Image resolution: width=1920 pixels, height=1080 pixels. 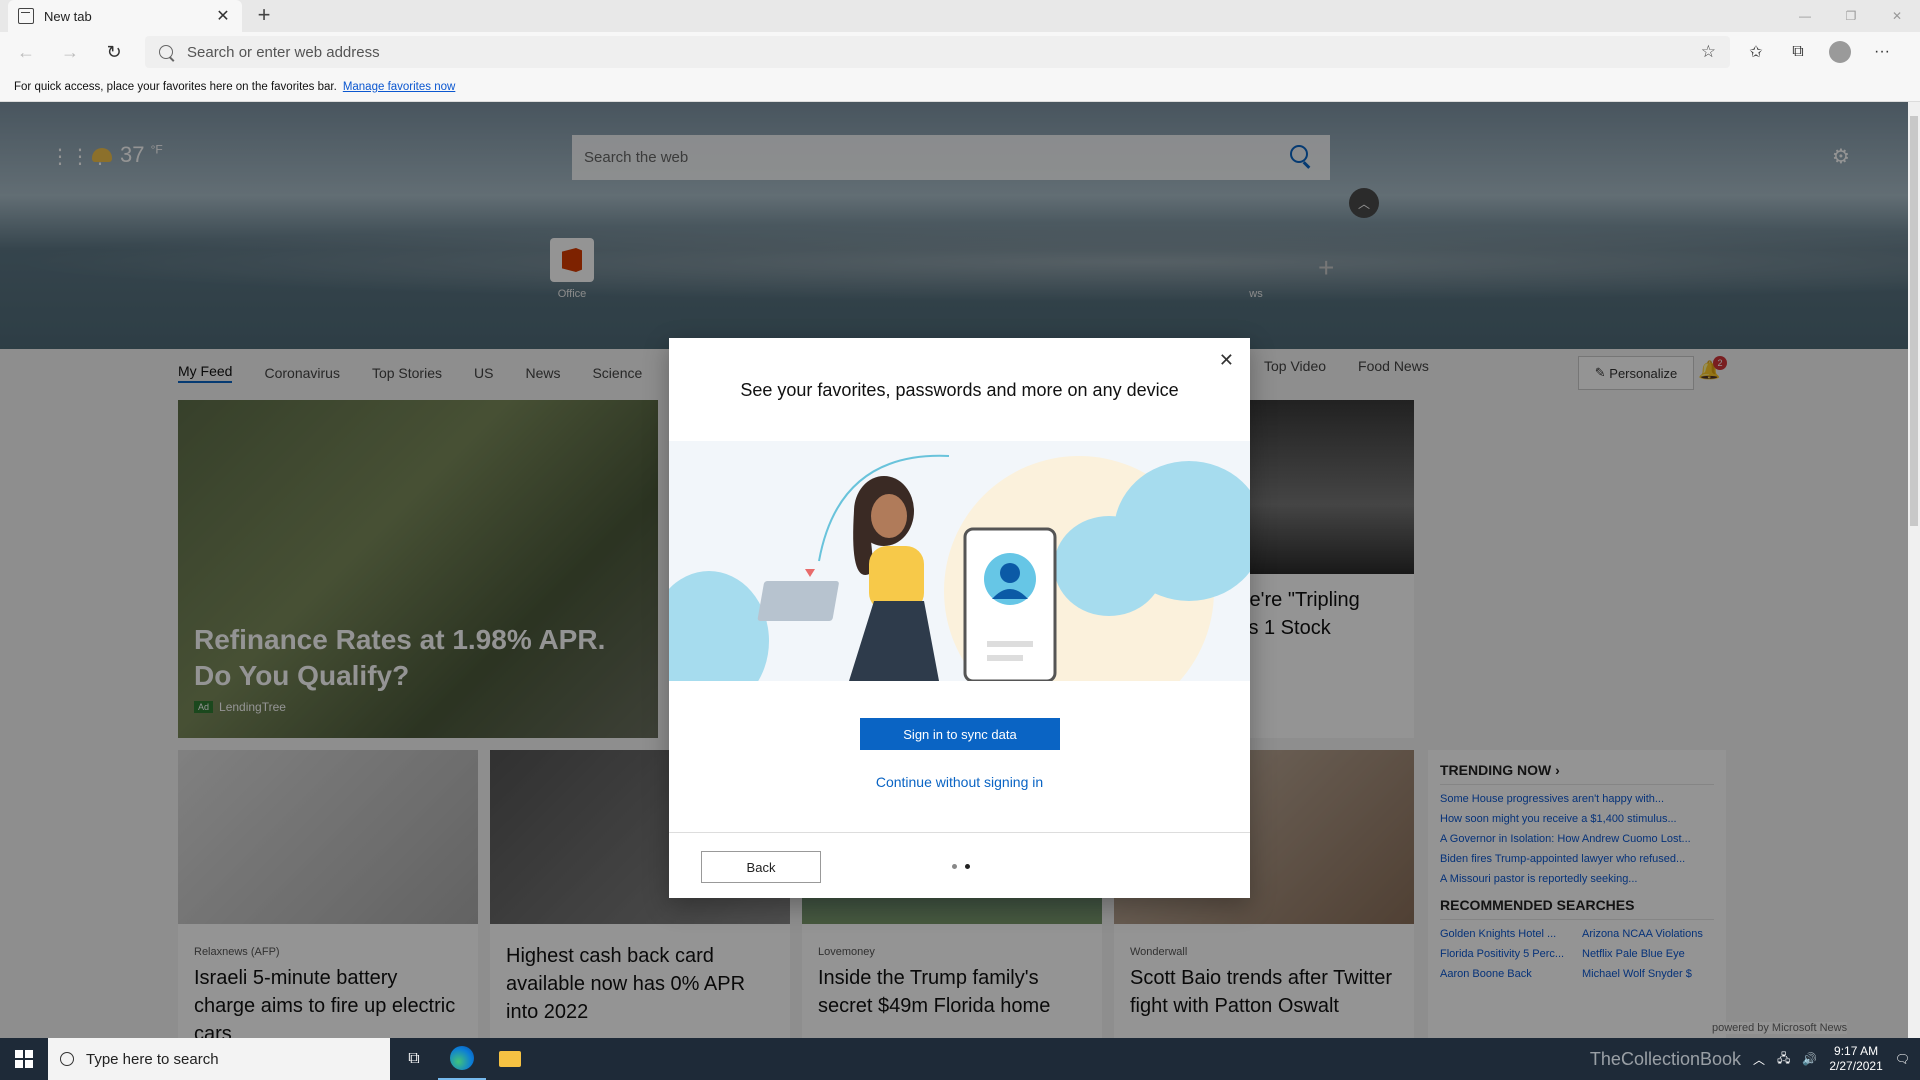 What do you see at coordinates (960, 16) in the screenshot?
I see `tab-strip: New tab ✕ + — ❐ ✕` at bounding box center [960, 16].